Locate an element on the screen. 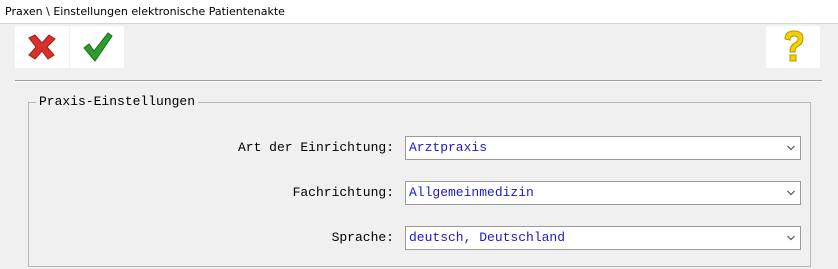  red-x-icon is located at coordinates (42, 47).